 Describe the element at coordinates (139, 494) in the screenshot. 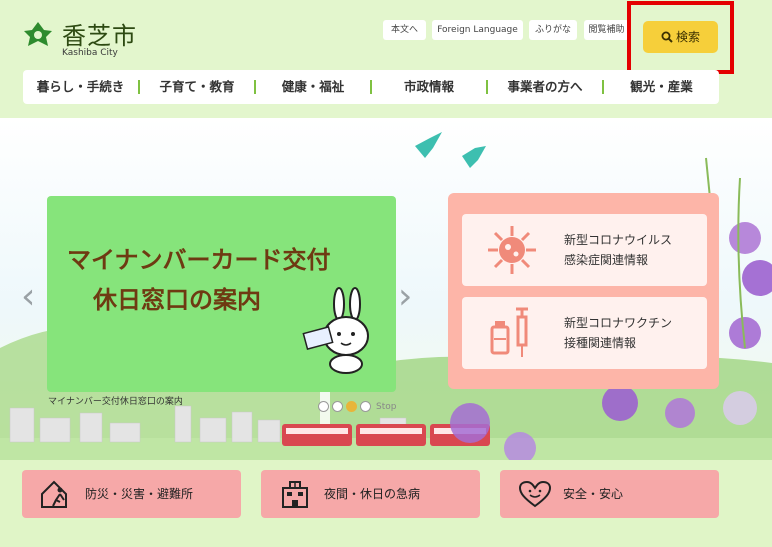

I see `disaster-prevention-label: 防災・災害・避難所` at that location.